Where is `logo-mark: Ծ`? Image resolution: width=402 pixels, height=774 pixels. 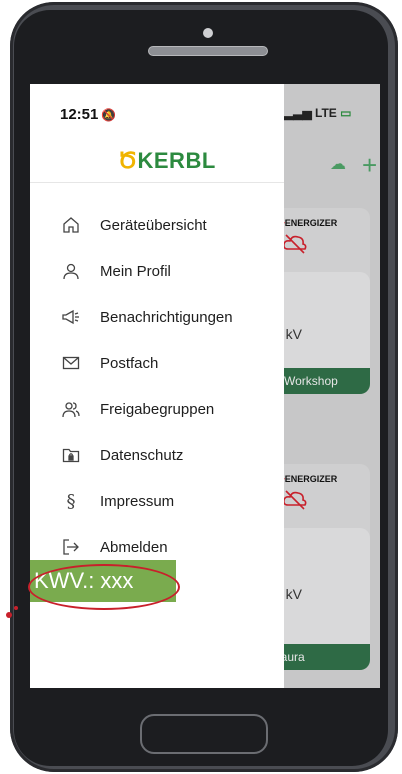
logo-mark: Ծ is located at coordinates (128, 160).